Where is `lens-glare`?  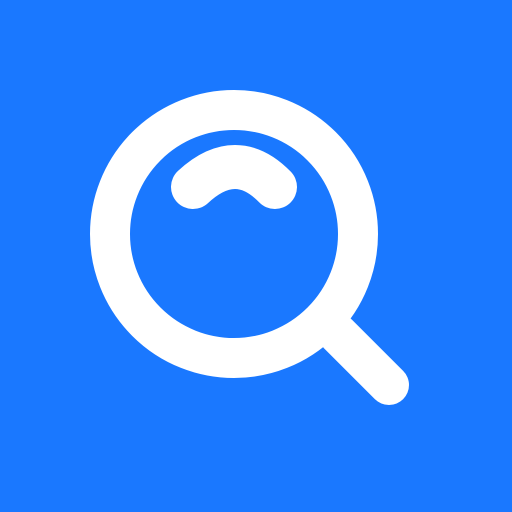
lens-glare is located at coordinates (234, 177).